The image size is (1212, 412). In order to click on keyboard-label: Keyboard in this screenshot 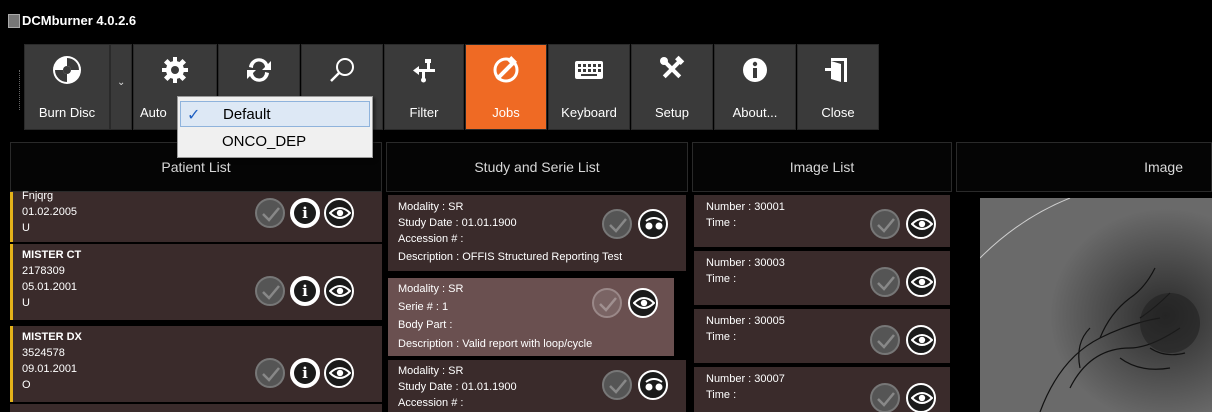, I will do `click(589, 112)`.